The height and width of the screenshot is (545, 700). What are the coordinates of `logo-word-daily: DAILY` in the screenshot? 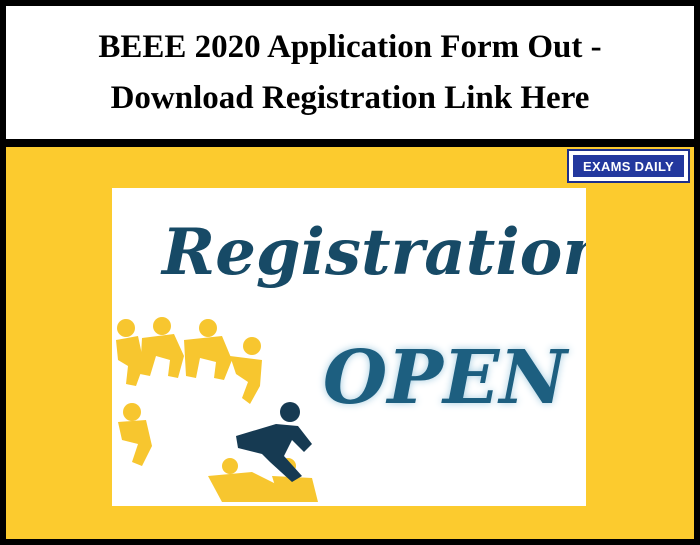 It's located at (654, 166).